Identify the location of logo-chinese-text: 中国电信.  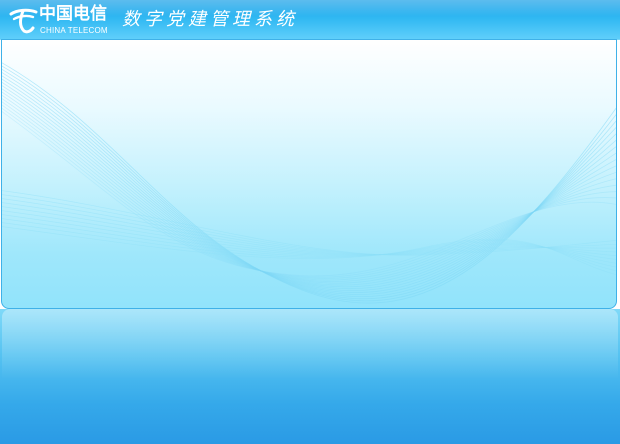
(73, 14).